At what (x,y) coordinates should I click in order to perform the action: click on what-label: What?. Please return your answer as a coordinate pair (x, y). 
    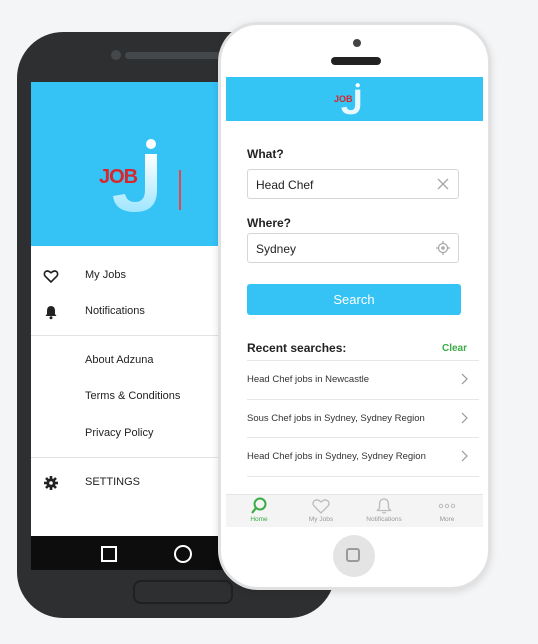
    Looking at the image, I should click on (265, 154).